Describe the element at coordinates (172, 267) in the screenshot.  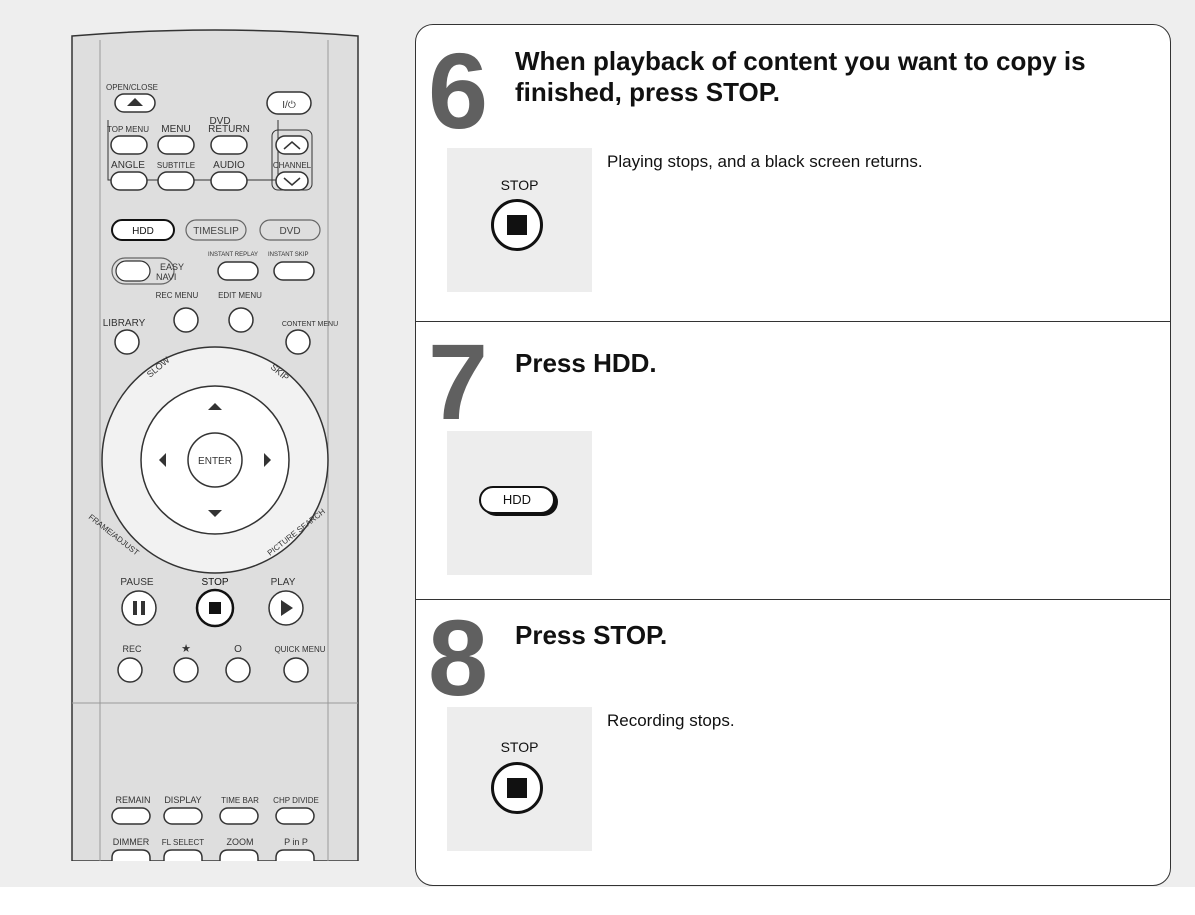
I see `svg-text: EASY` at that location.